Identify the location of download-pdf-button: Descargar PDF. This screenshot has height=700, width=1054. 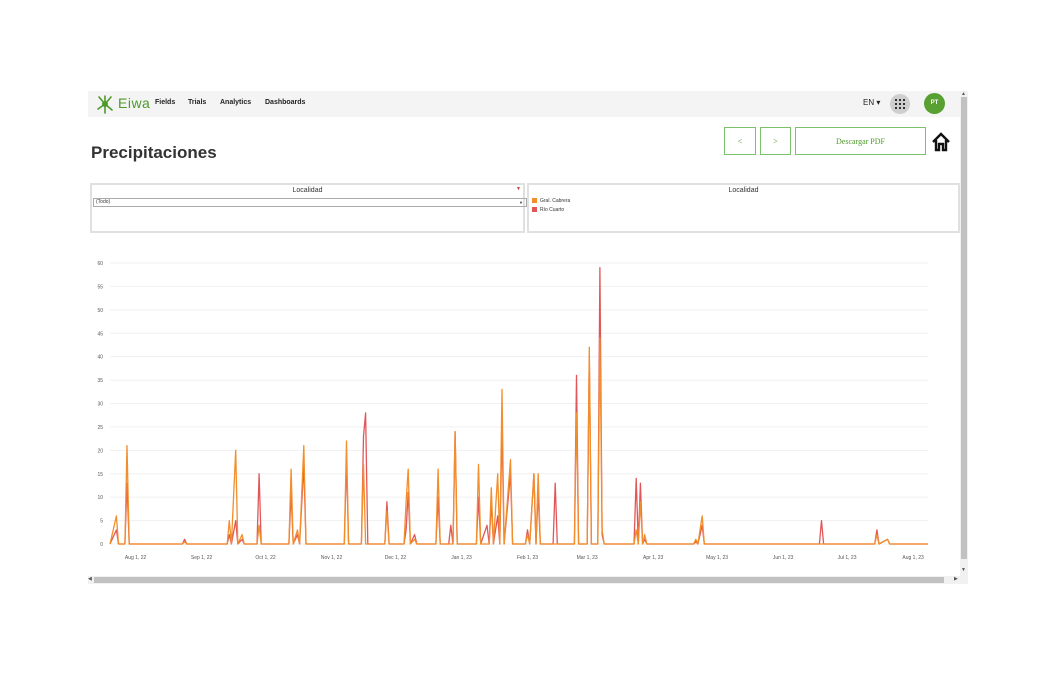
(860, 141).